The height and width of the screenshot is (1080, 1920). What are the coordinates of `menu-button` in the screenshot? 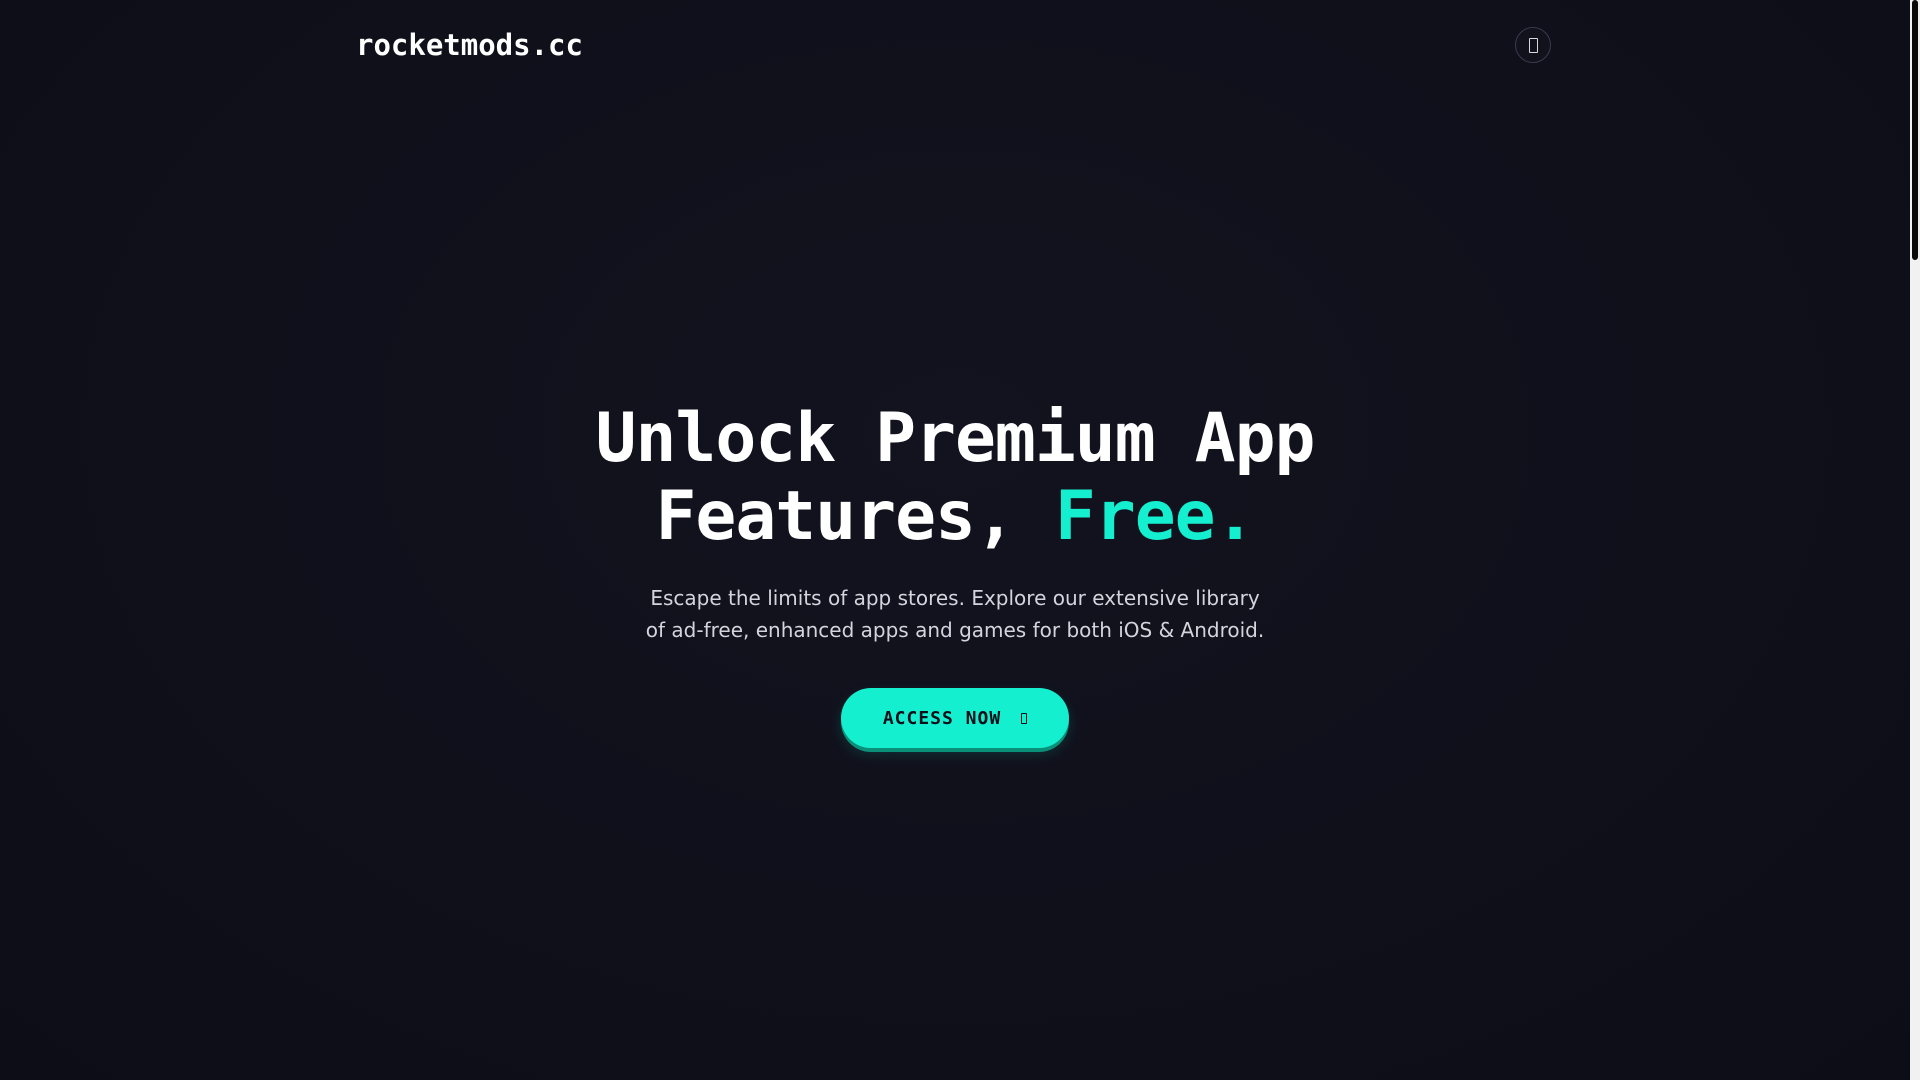 It's located at (1533, 45).